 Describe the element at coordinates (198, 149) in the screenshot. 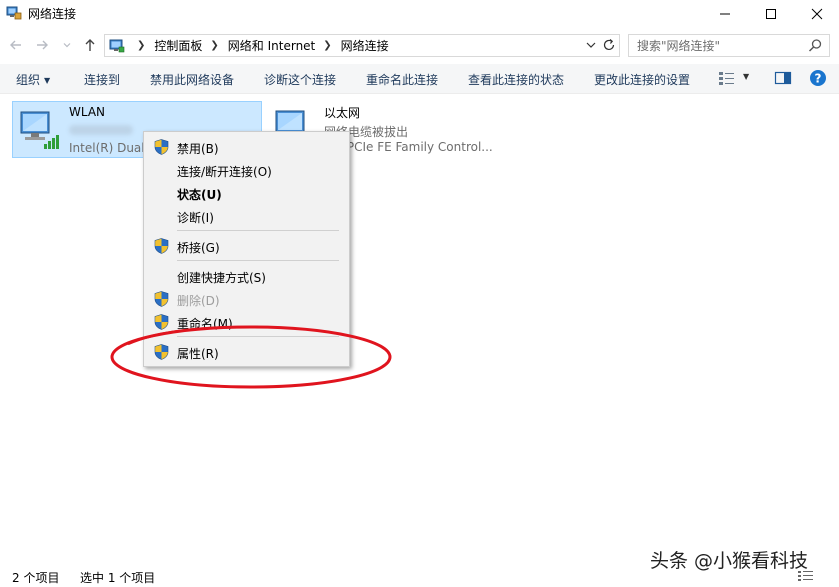

I see `menu-item-label: 禁用(B)` at that location.